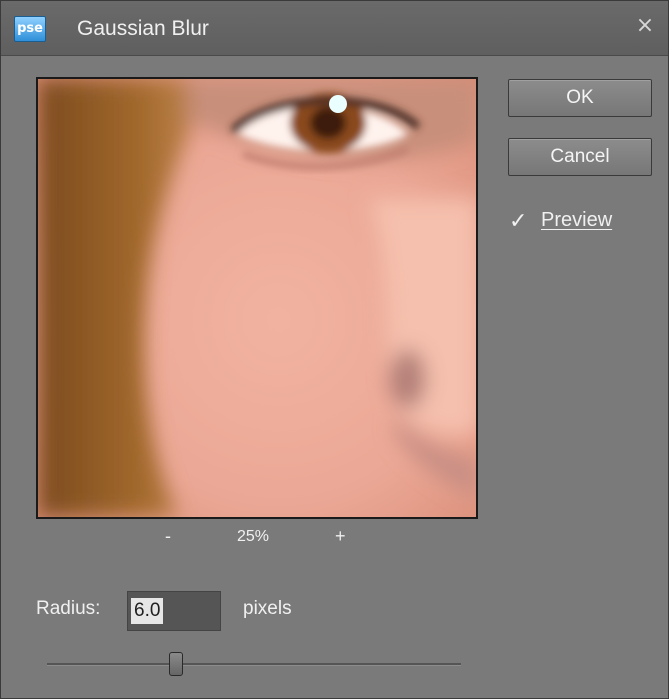 Image resolution: width=669 pixels, height=699 pixels. Describe the element at coordinates (253, 536) in the screenshot. I see `zoom-level: 25%` at that location.